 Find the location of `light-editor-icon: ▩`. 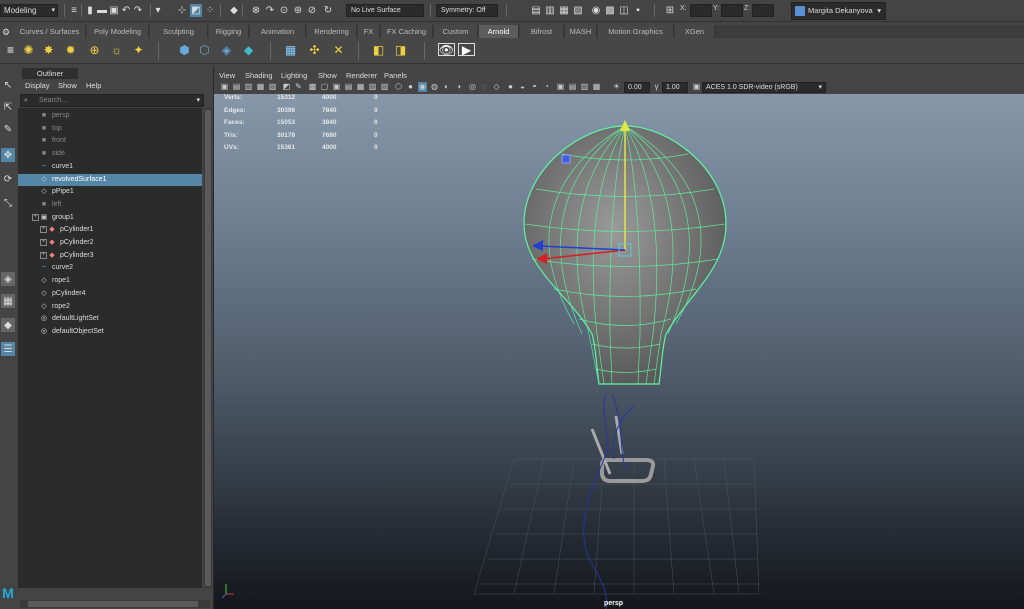

light-editor-icon: ▩ is located at coordinates (610, 10).